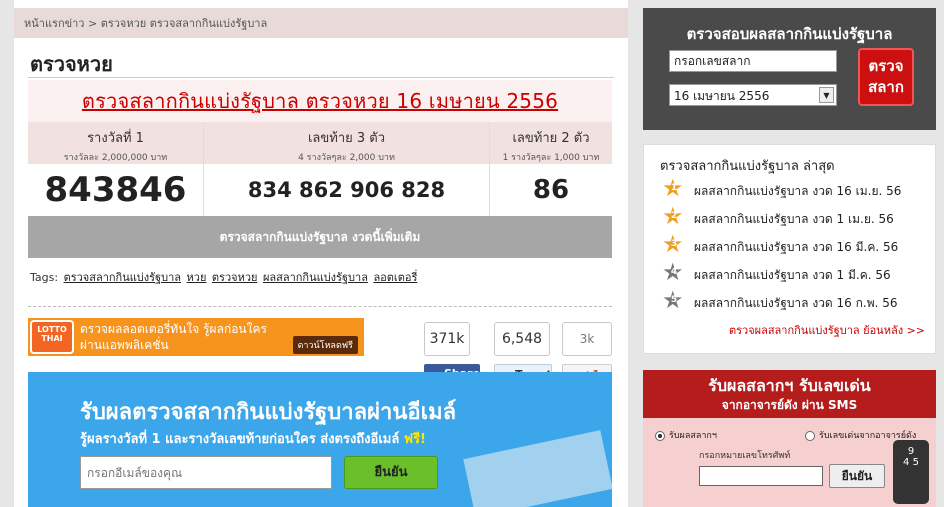  Describe the element at coordinates (789, 405) in the screenshot. I see `sms-subtitle: จากอาจารย์ดัง ผ่าน SMS` at that location.